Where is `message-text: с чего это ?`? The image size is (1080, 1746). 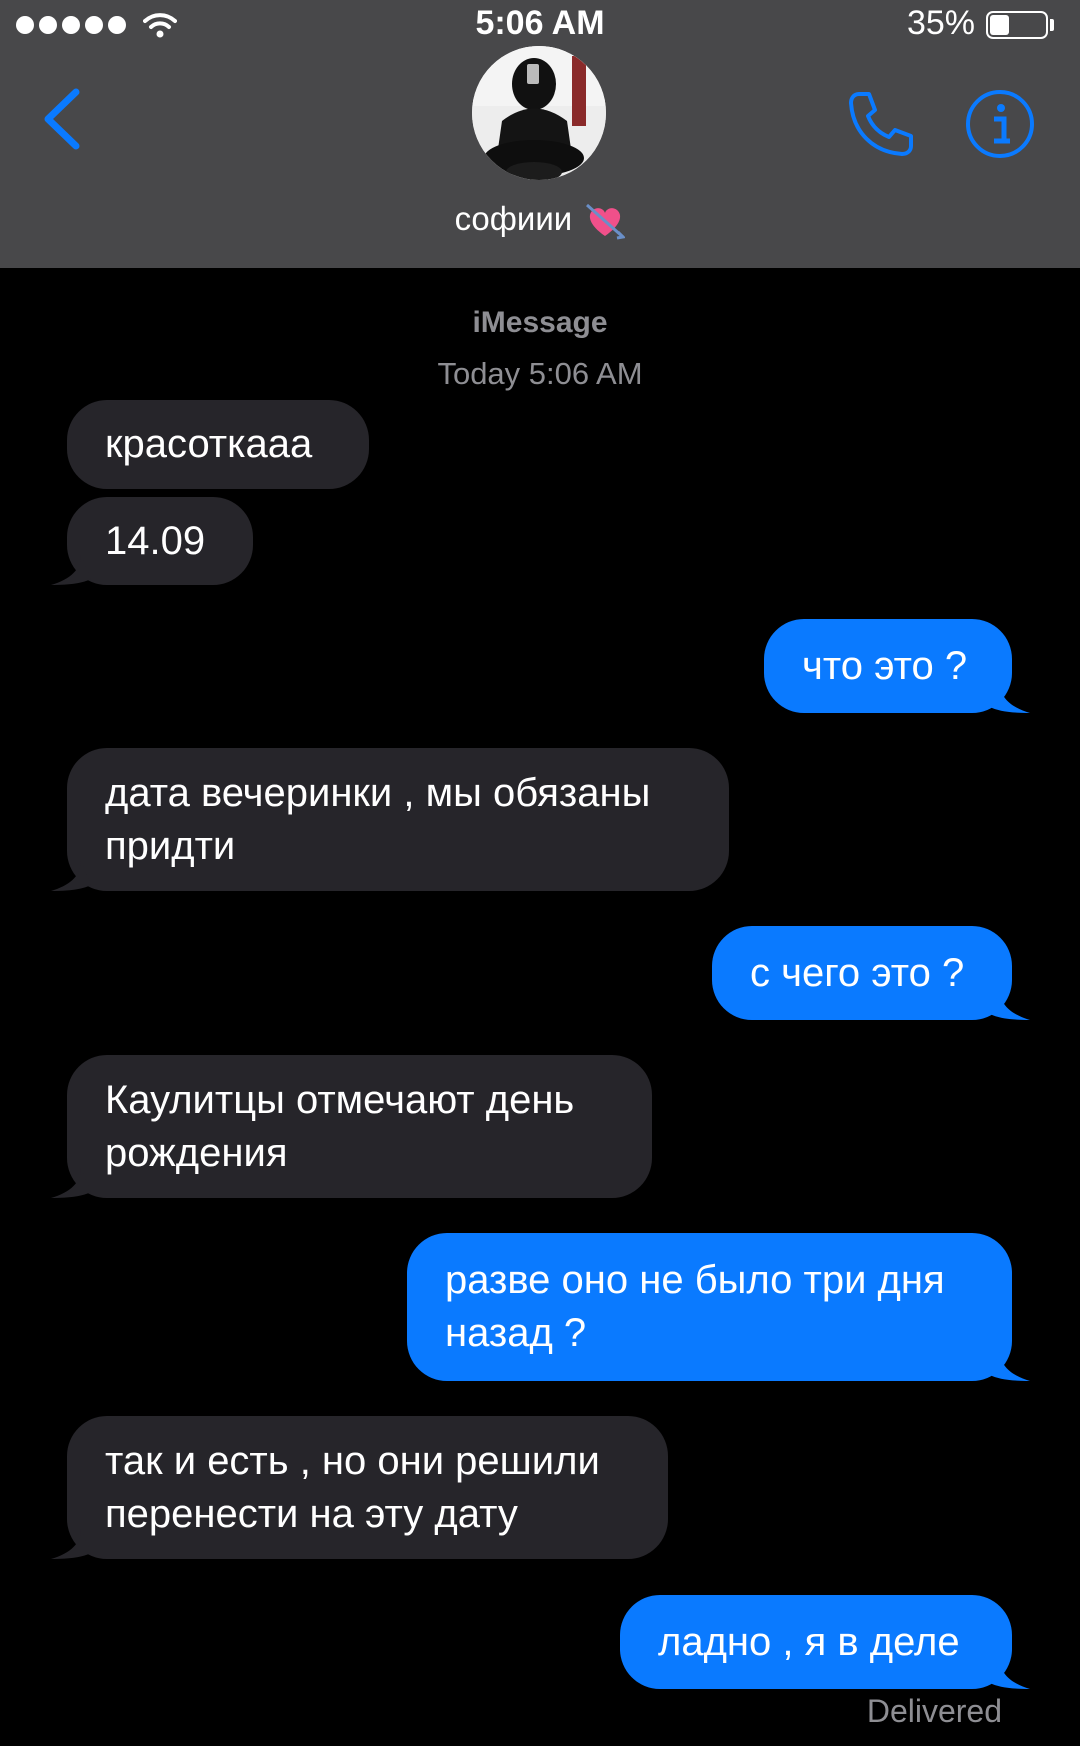
message-text: с чего это ? is located at coordinates (857, 972).